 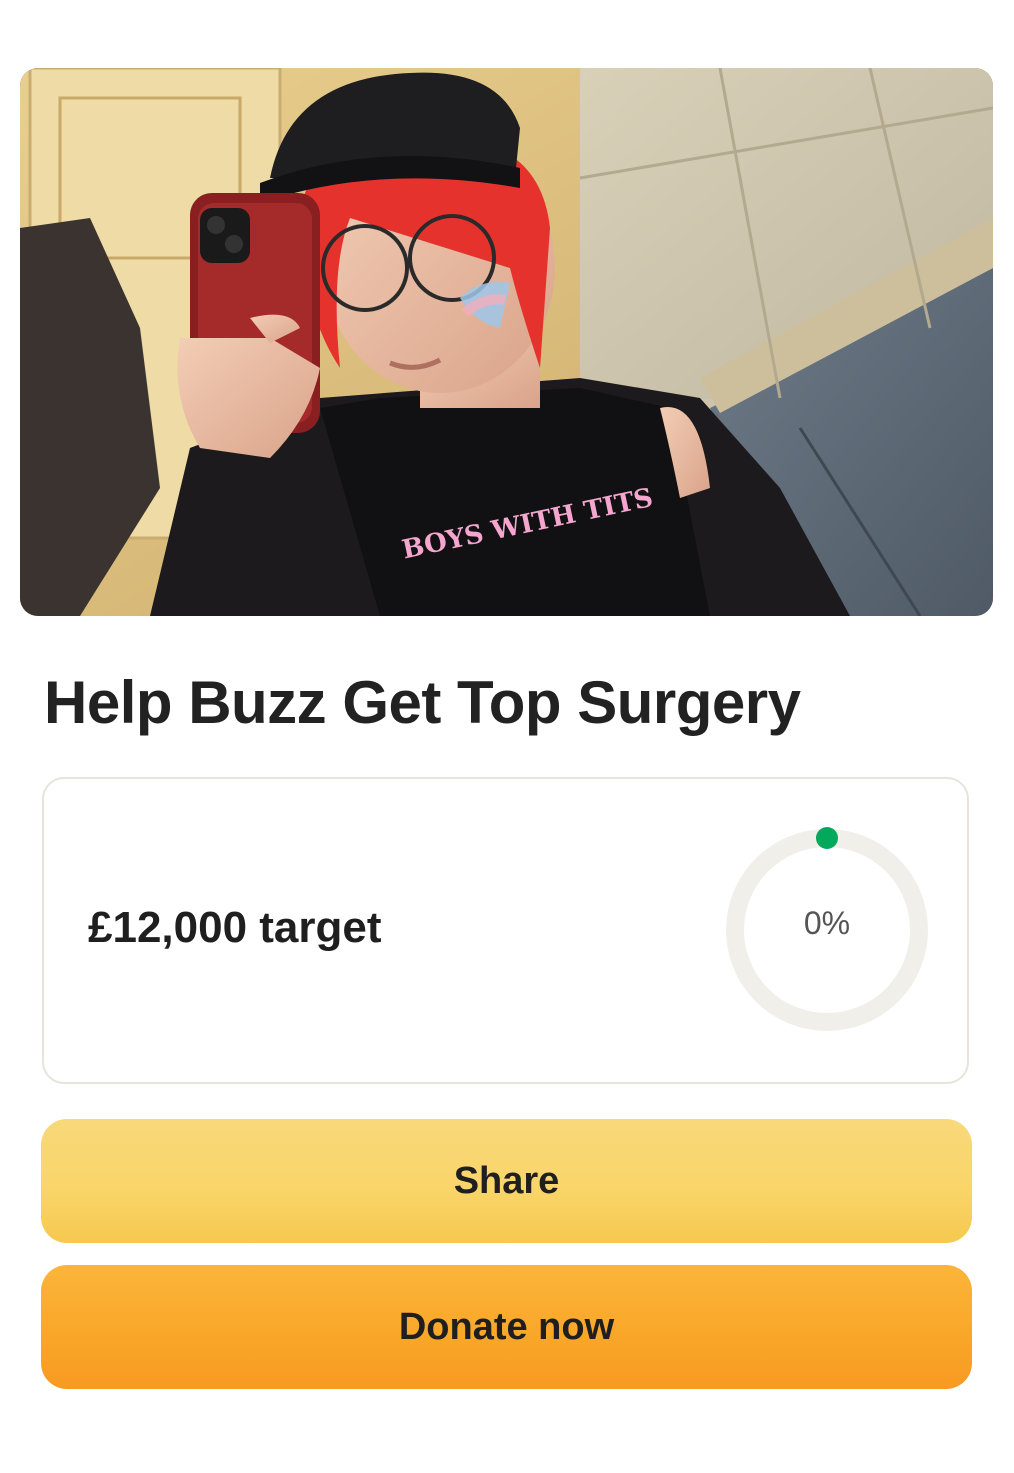 What do you see at coordinates (235, 927) in the screenshot?
I see `target-amount: £12,000 target` at bounding box center [235, 927].